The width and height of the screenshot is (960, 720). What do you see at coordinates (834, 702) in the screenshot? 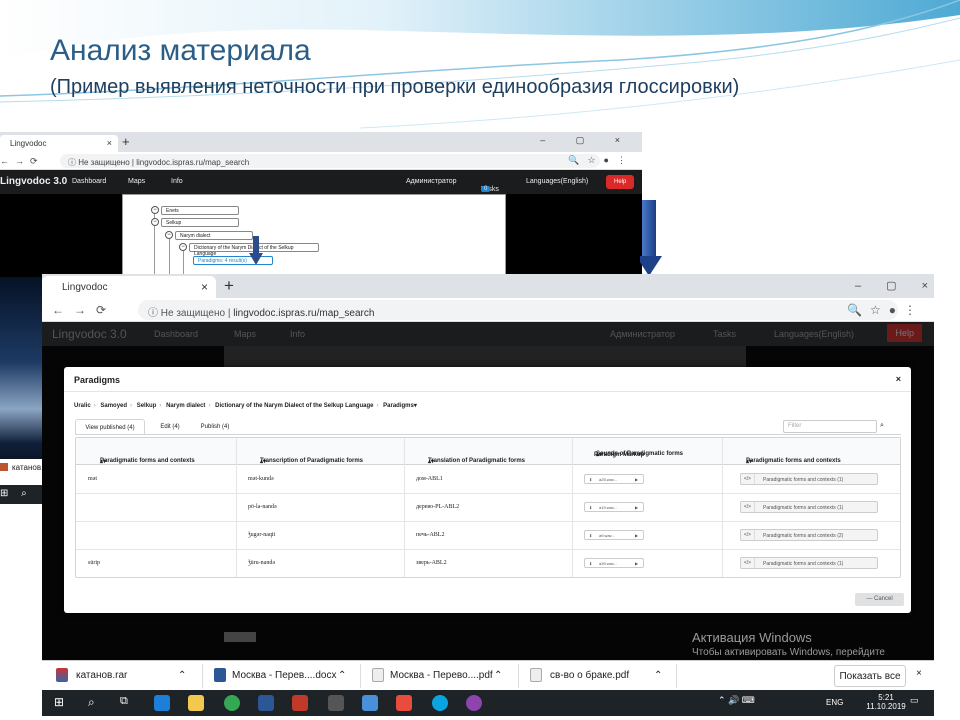
I see `language-indicator: ENG` at bounding box center [834, 702].